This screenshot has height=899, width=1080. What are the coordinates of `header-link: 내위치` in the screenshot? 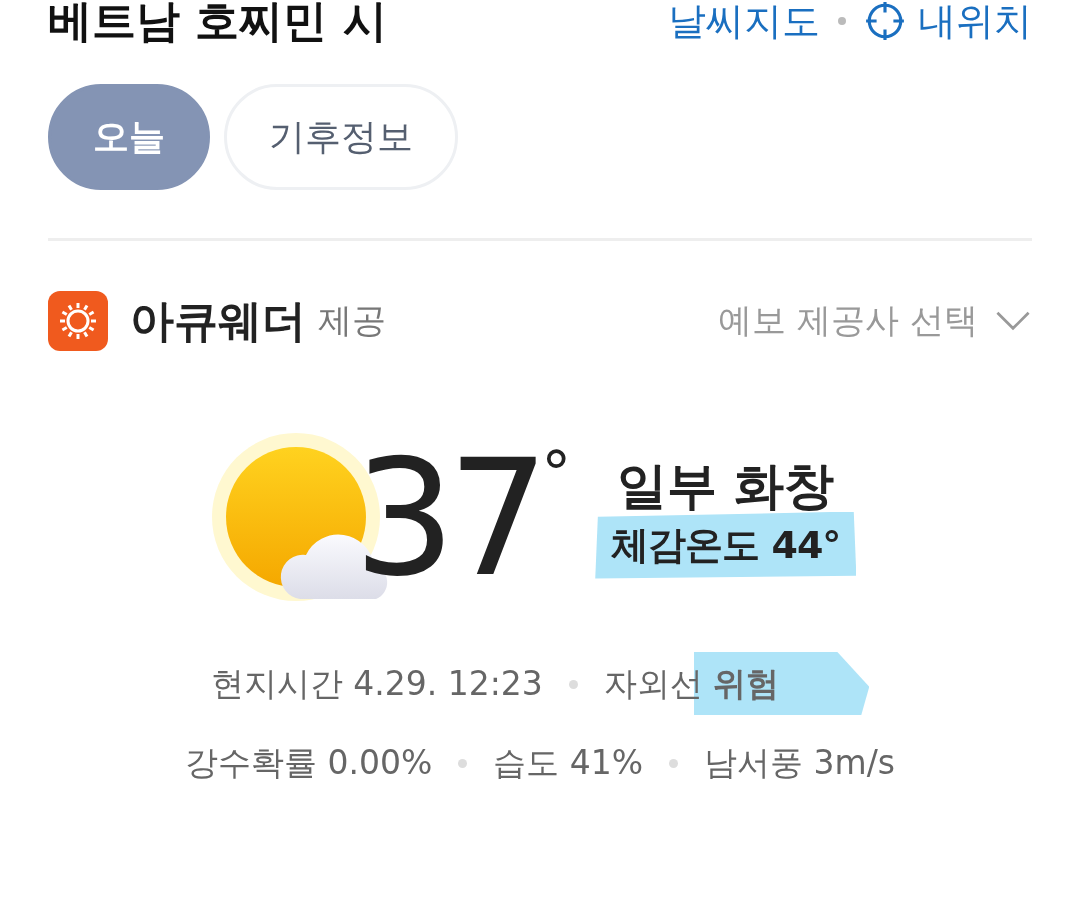 It's located at (975, 23).